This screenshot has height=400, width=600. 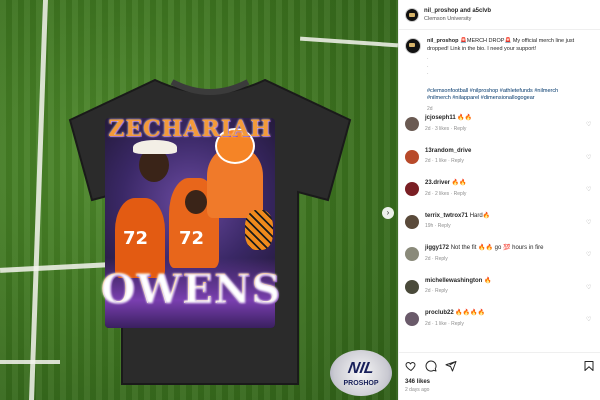 I want to click on bookmark-icon, so click(x=589, y=366).